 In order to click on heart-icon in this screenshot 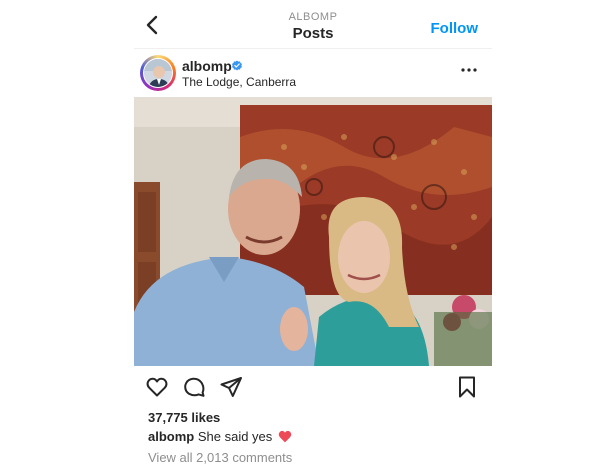, I will do `click(157, 387)`.